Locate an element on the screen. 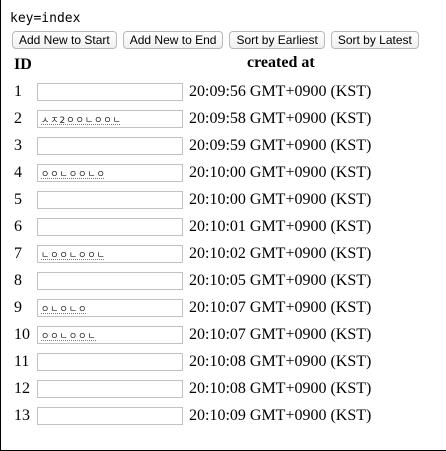 The height and width of the screenshot is (451, 446). row-id: 7 is located at coordinates (18, 253).